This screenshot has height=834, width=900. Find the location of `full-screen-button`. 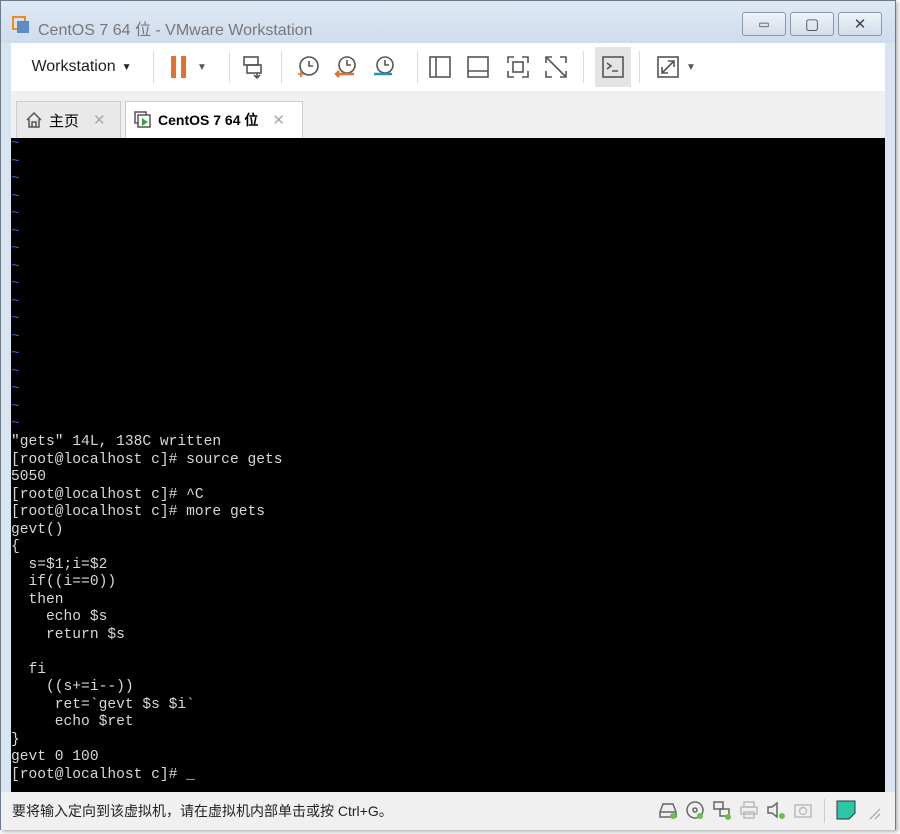

full-screen-button is located at coordinates (518, 67).